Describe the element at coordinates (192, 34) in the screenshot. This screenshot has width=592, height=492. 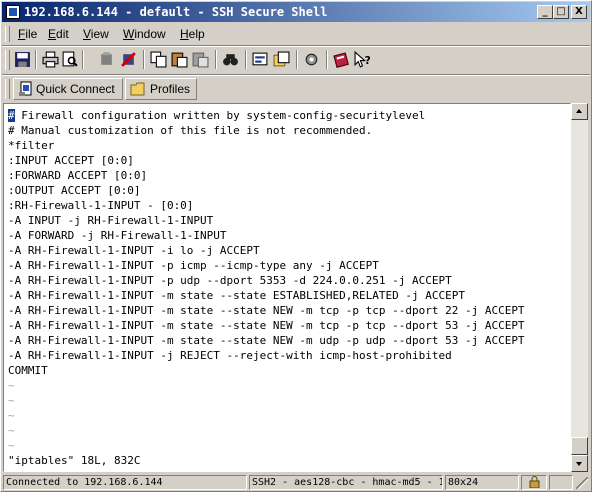
I see `menu-help: Help` at that location.